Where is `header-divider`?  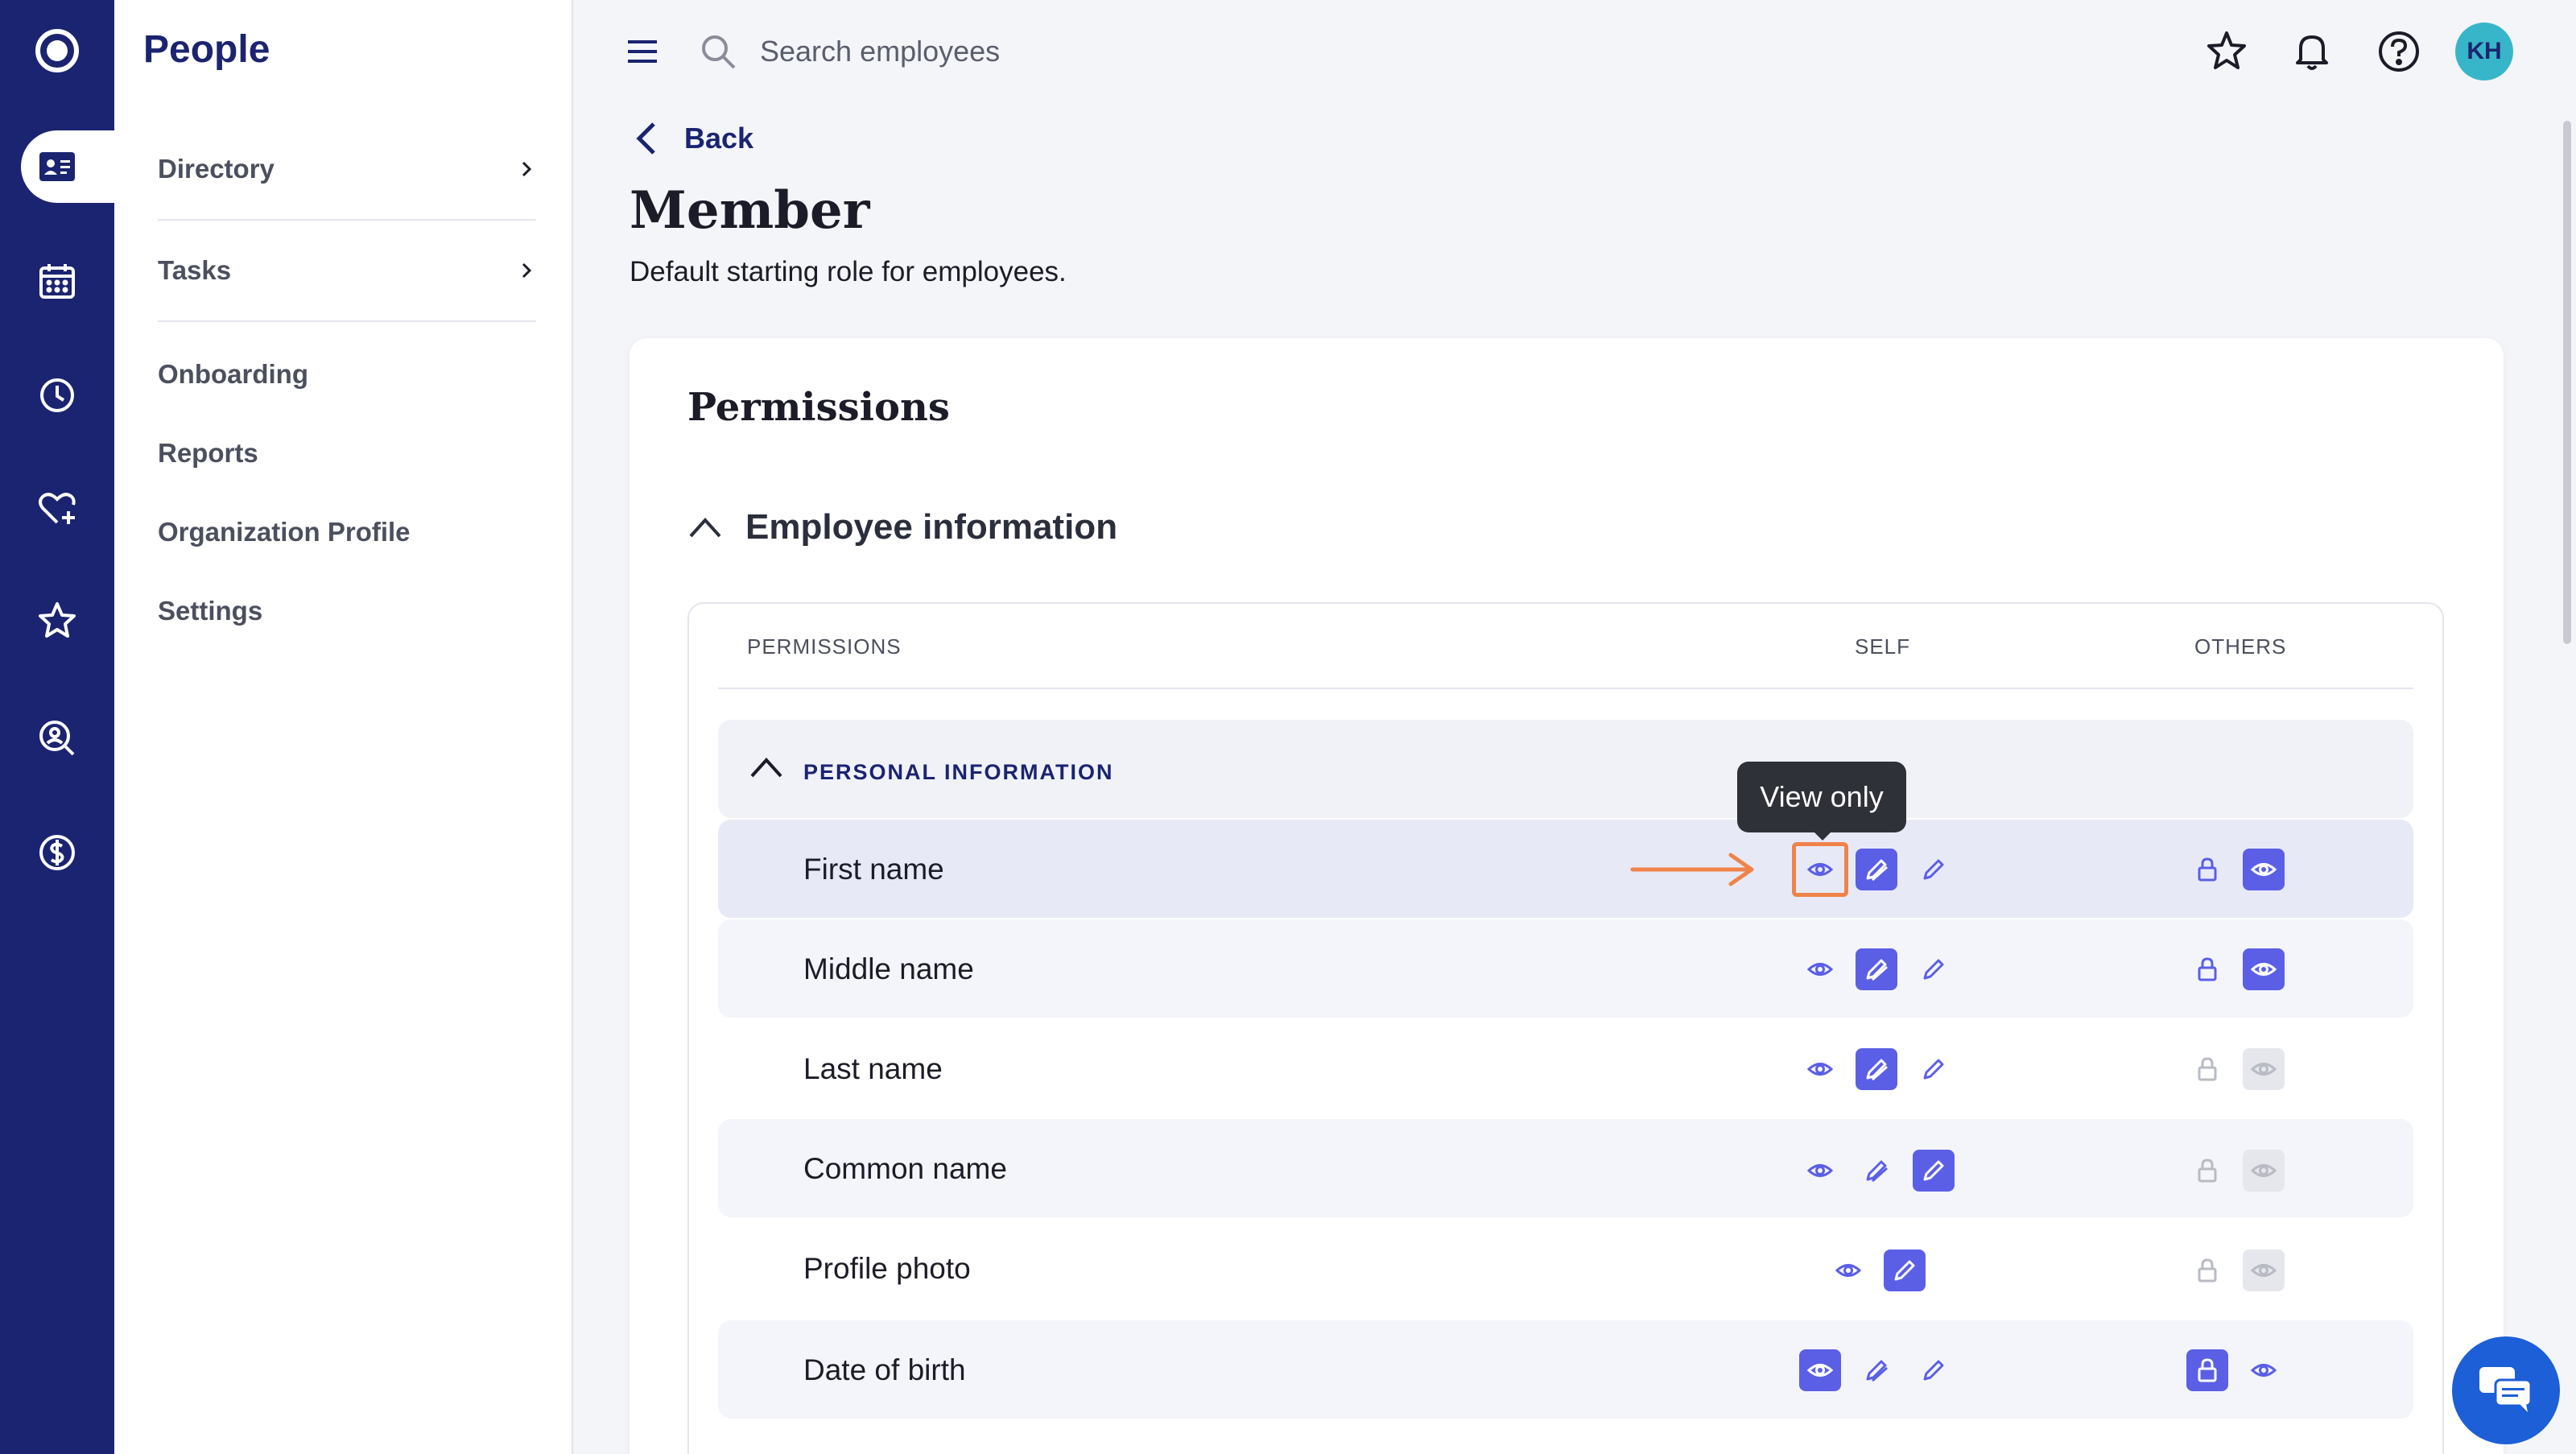 header-divider is located at coordinates (1565, 688).